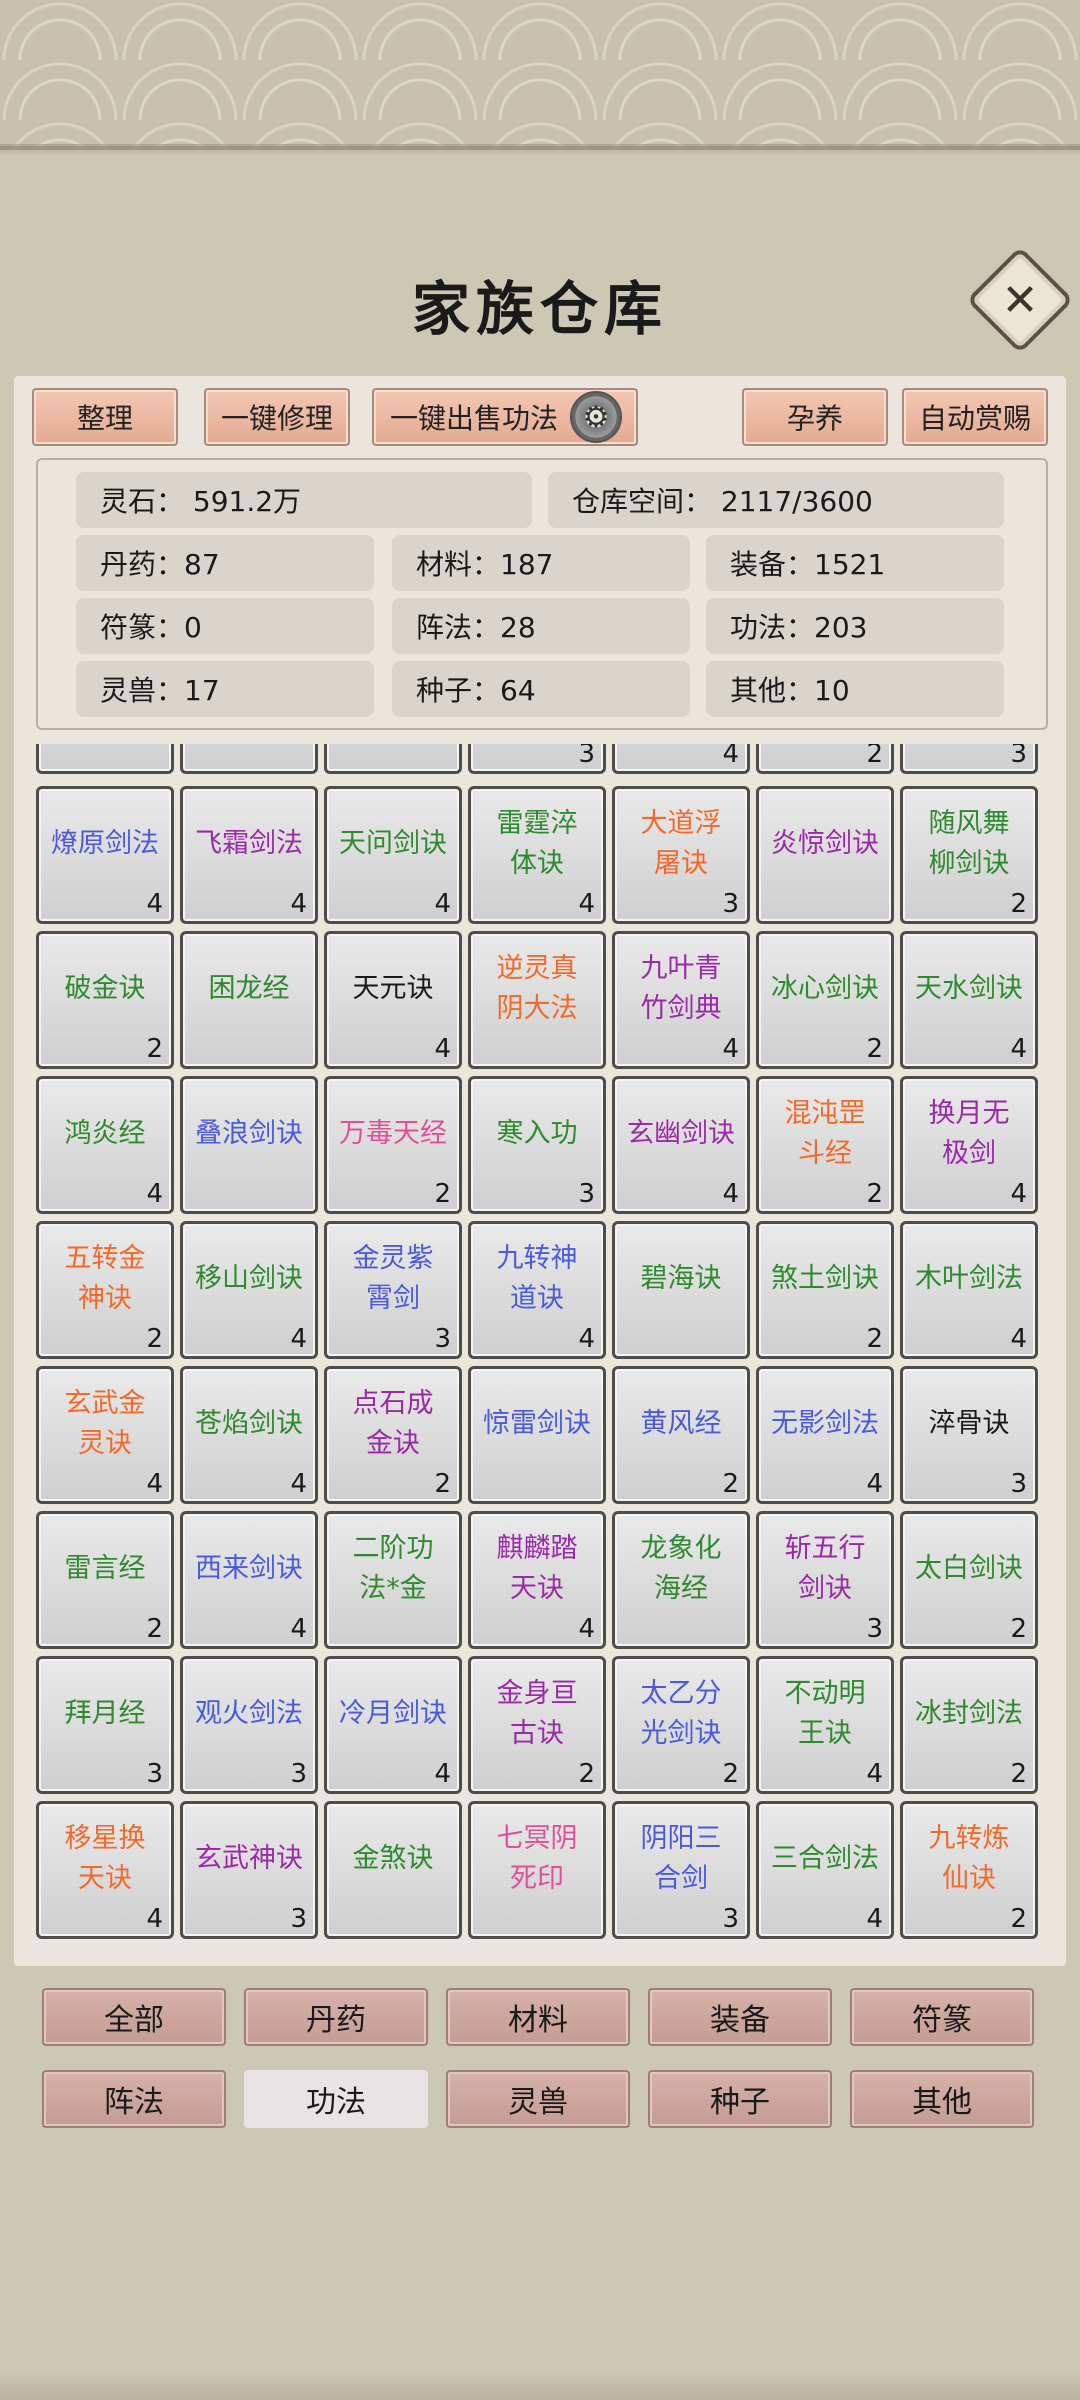  I want to click on item-name: 苍焰剑诀, so click(249, 1423).